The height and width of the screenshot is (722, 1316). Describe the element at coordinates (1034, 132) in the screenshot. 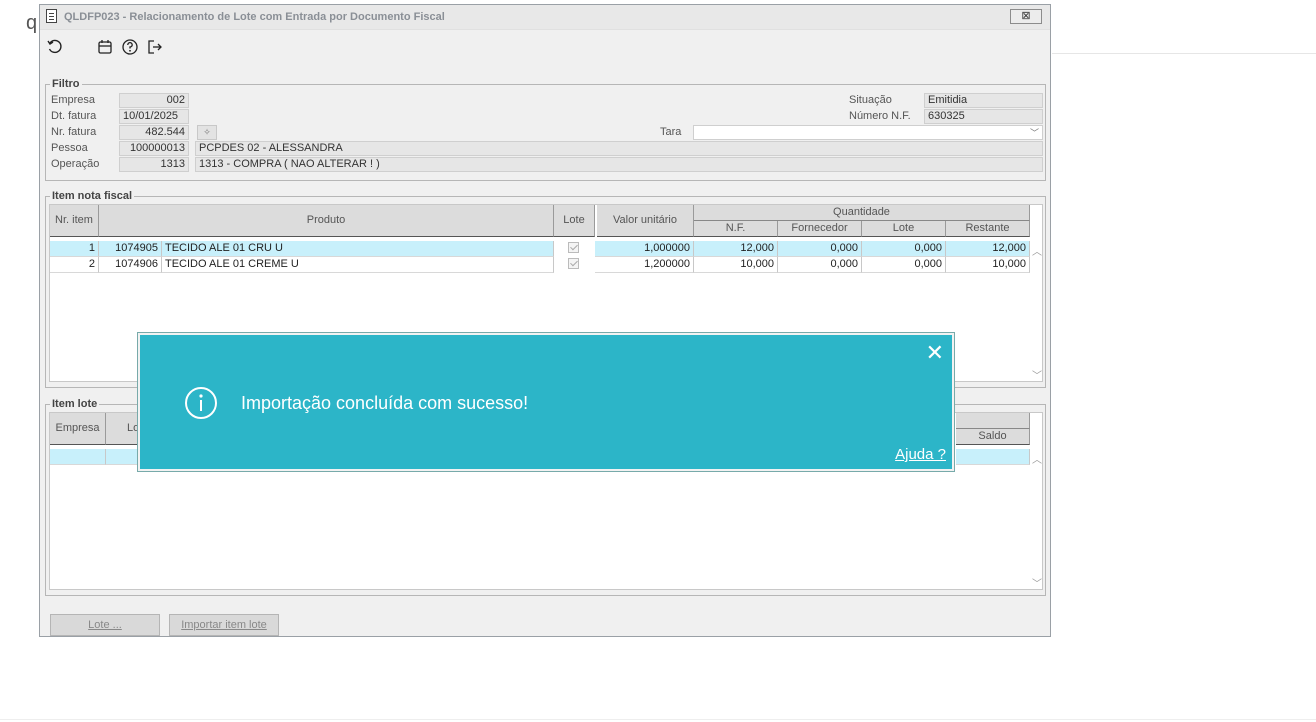

I see `chevron-down-icon: ﹀` at that location.